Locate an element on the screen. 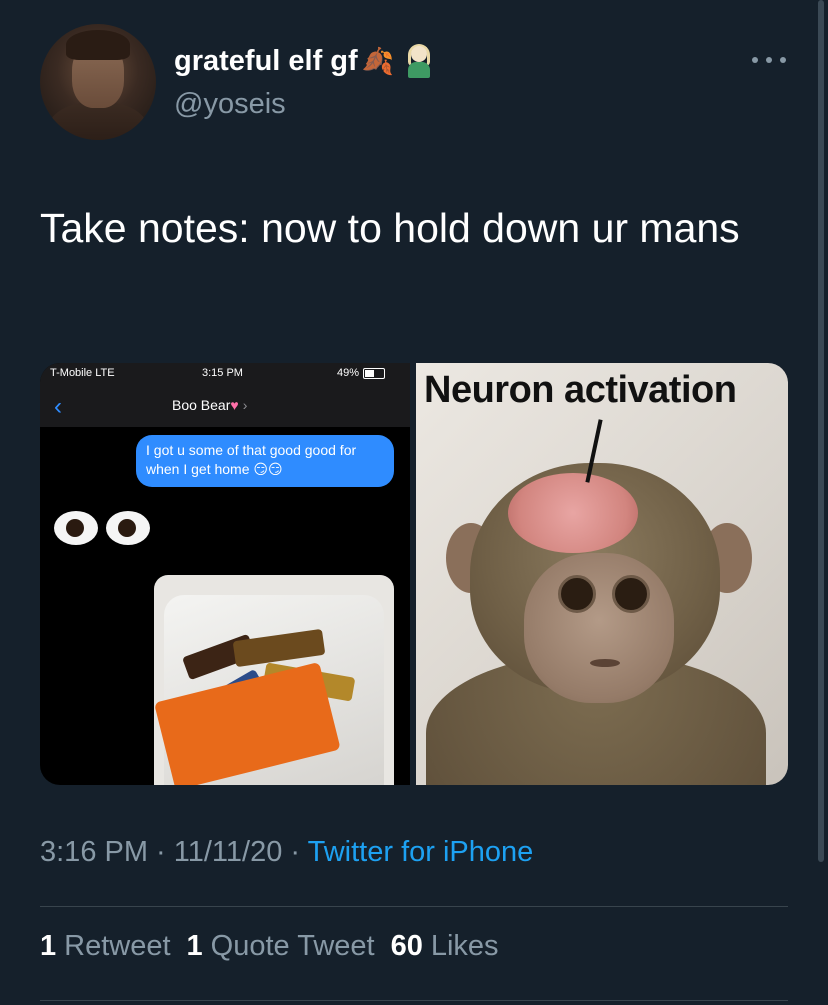 This screenshot has width=828, height=1005. quote-tweets-label: Quote Tweet is located at coordinates (292, 946).